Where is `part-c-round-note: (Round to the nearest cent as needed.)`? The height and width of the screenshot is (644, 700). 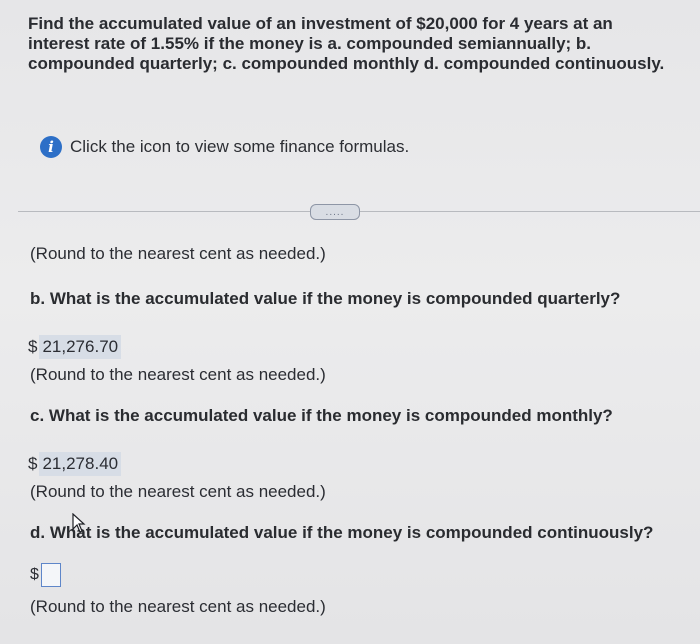 part-c-round-note: (Round to the nearest cent as needed.) is located at coordinates (178, 491).